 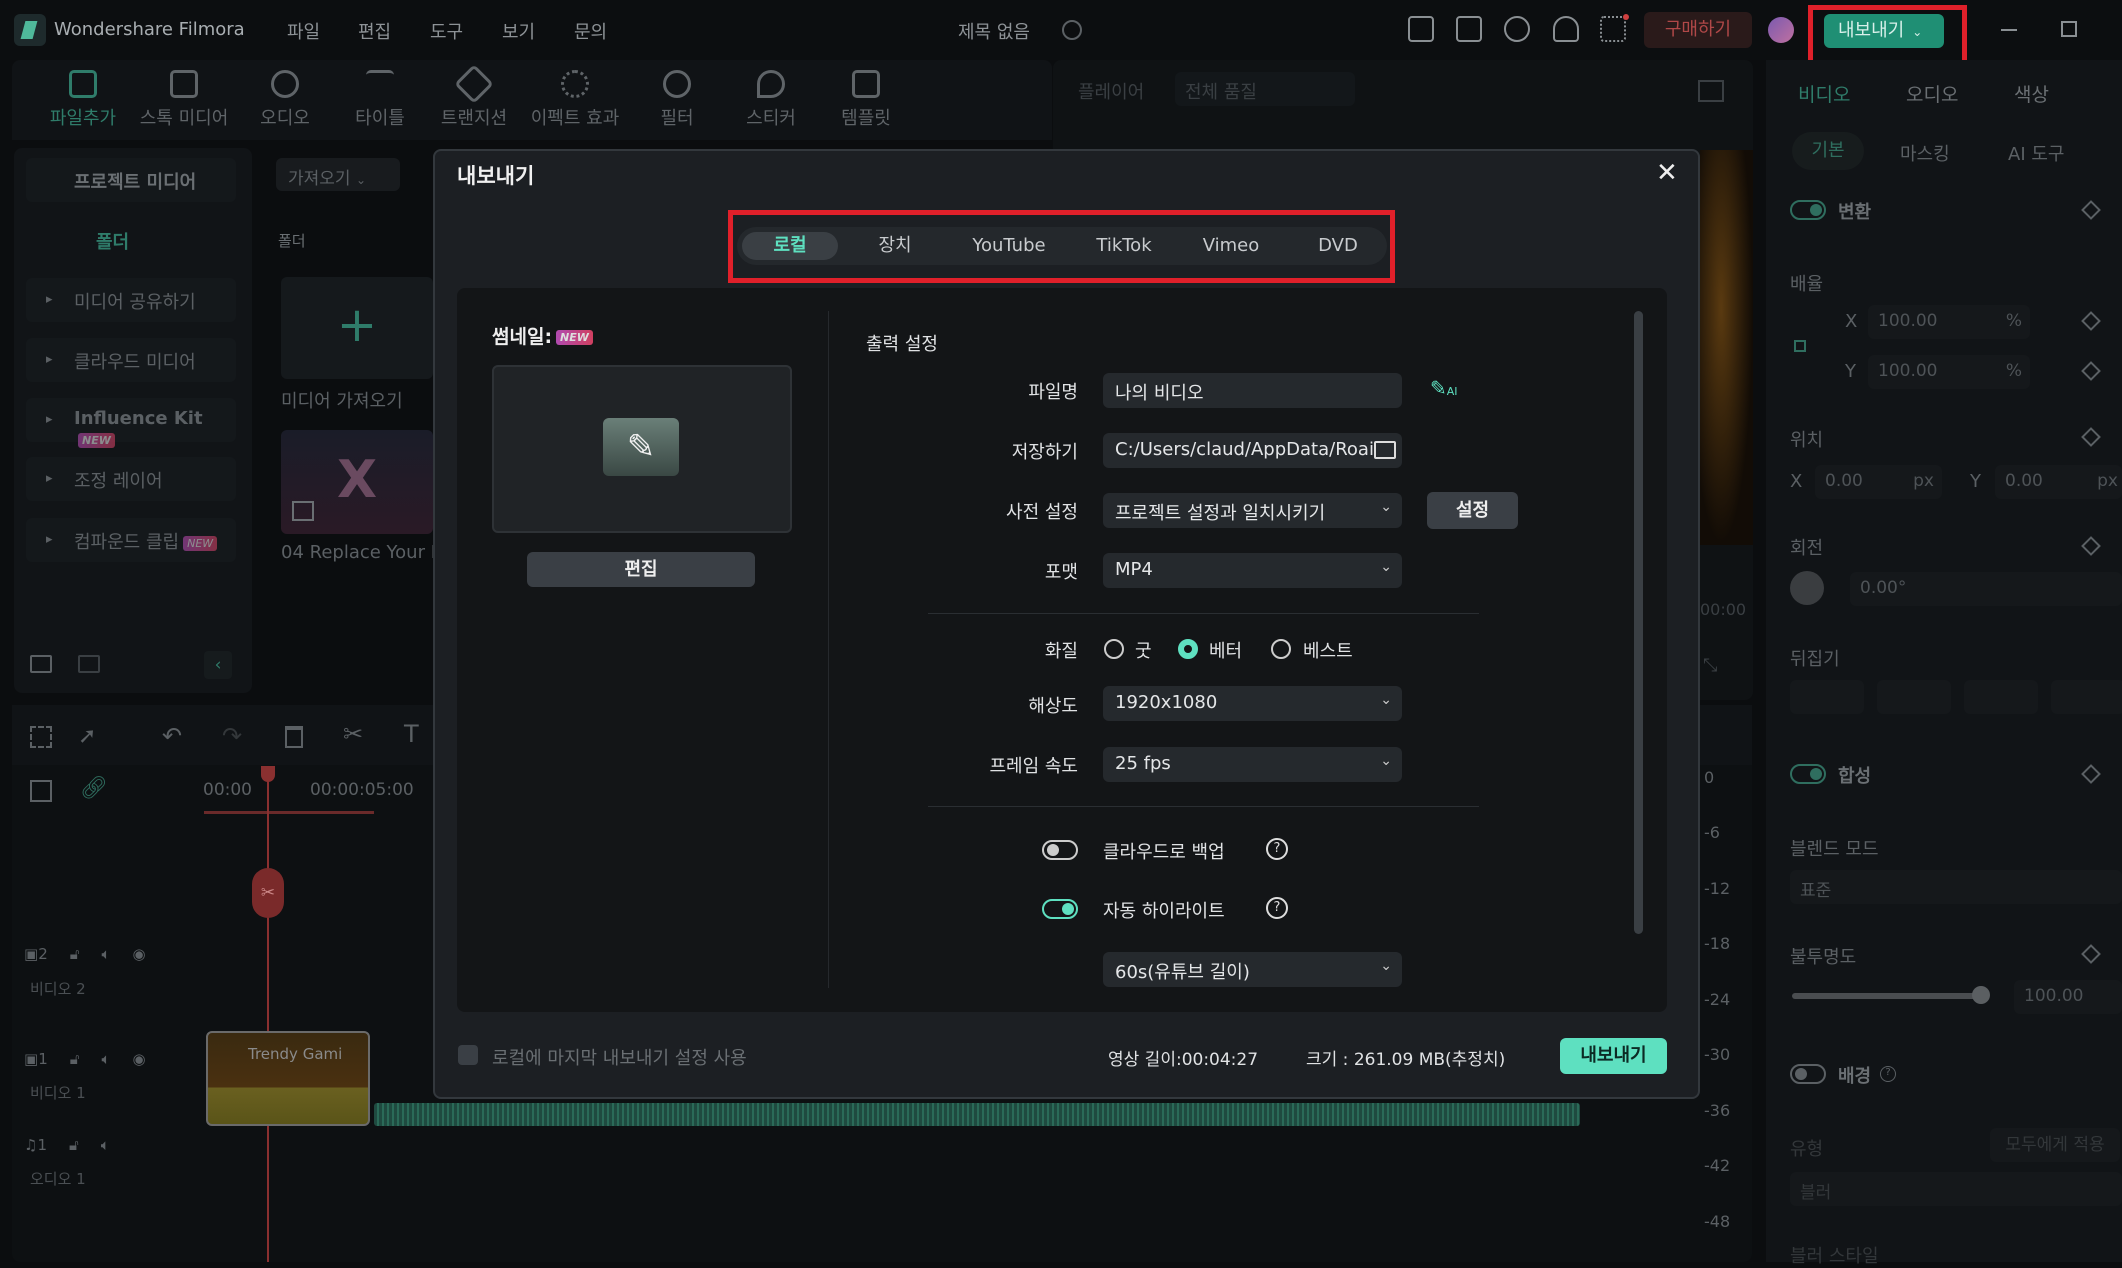 What do you see at coordinates (89, 664) in the screenshot?
I see `delete-folder-icon` at bounding box center [89, 664].